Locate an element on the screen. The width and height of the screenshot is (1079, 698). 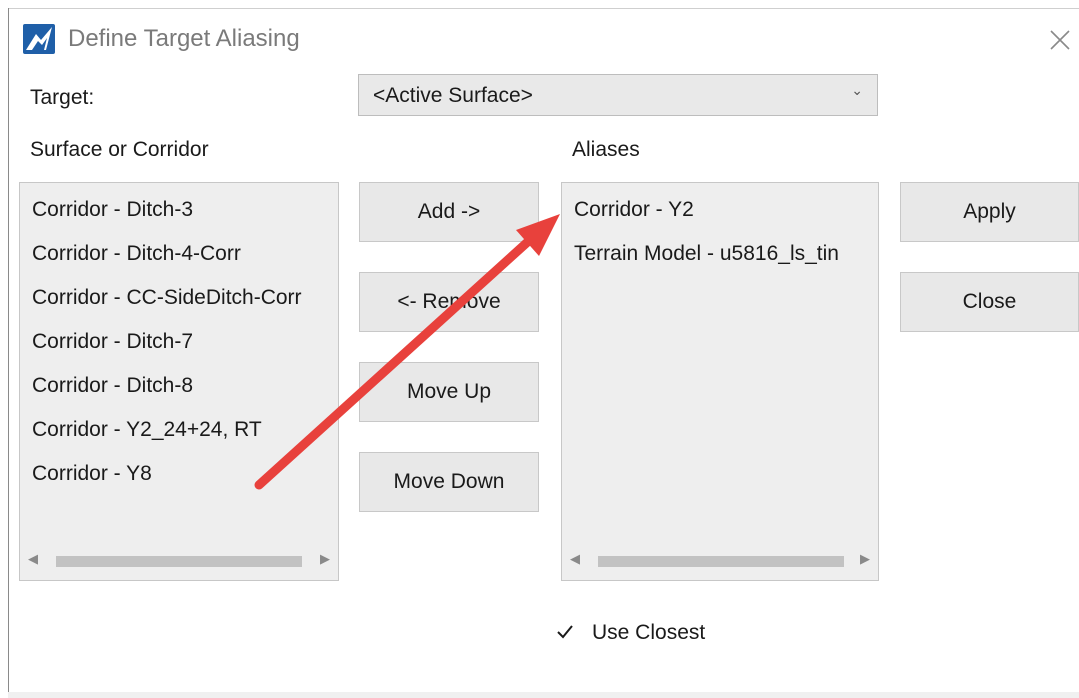
chevron-down-icon: ⌄ is located at coordinates (857, 90).